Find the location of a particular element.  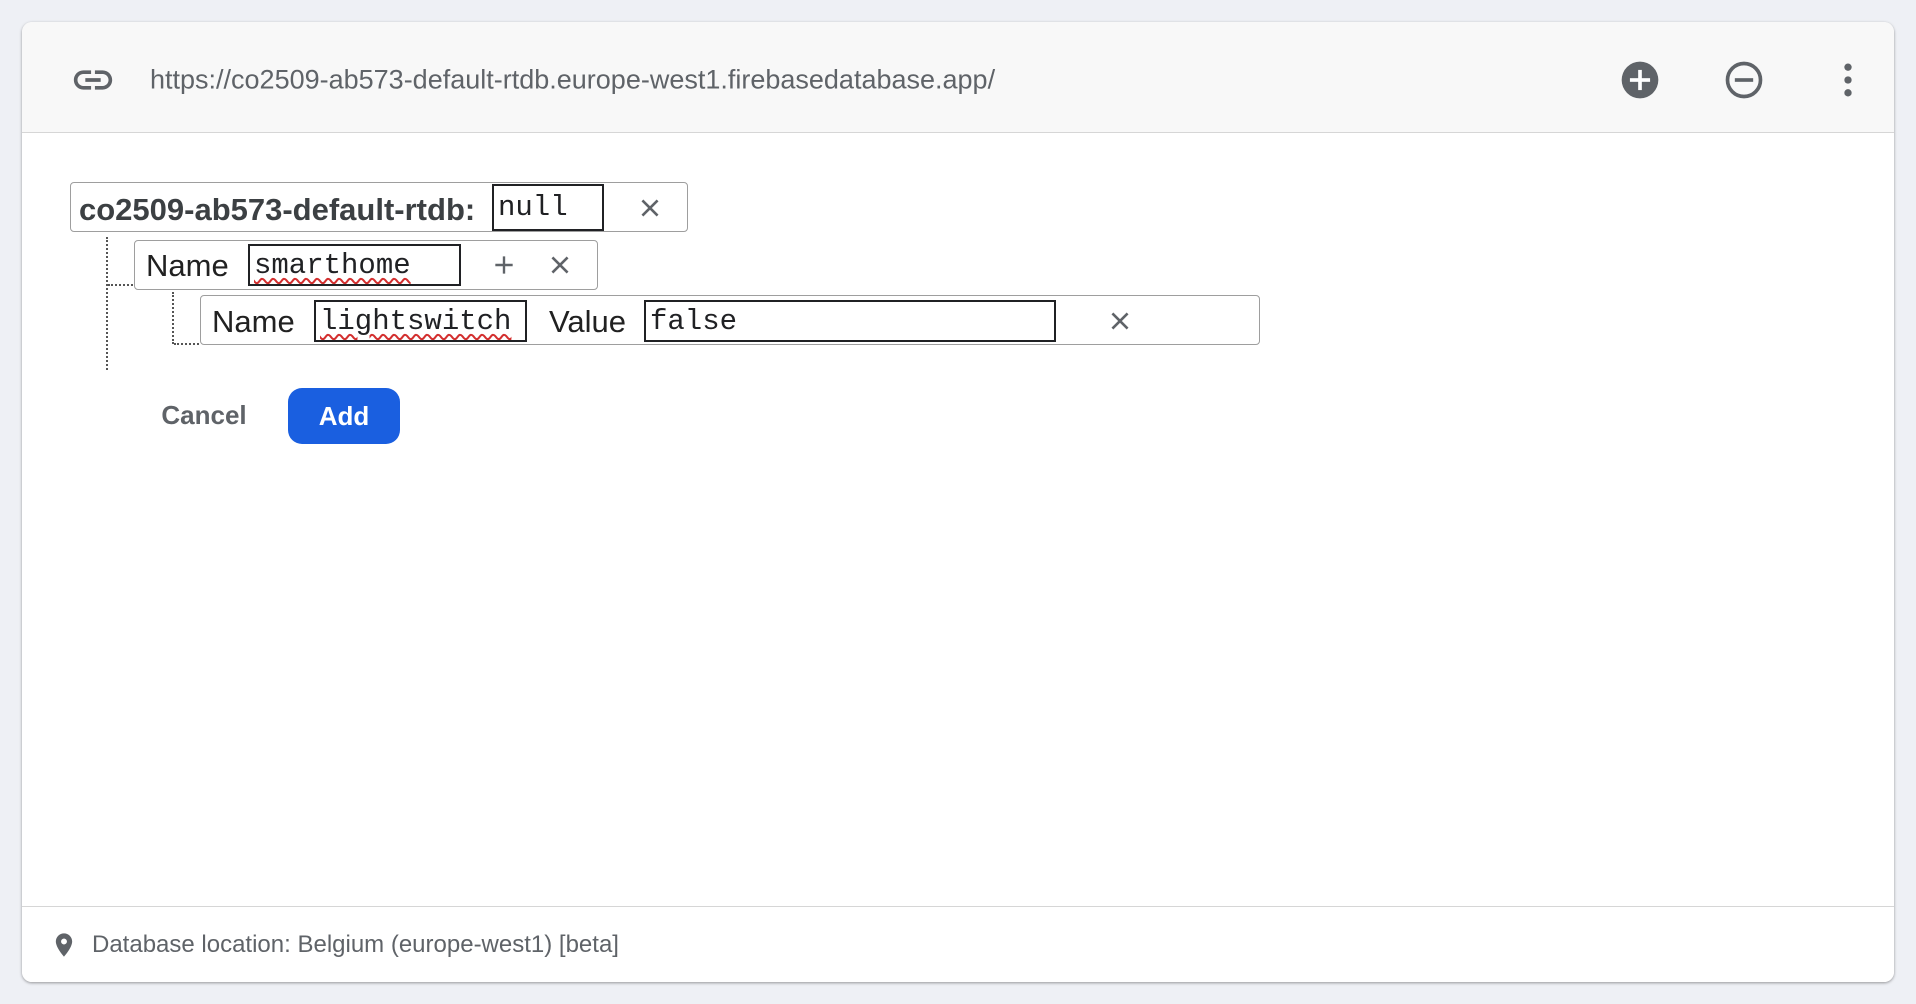

grandchild-name-label: Name is located at coordinates (253, 321).